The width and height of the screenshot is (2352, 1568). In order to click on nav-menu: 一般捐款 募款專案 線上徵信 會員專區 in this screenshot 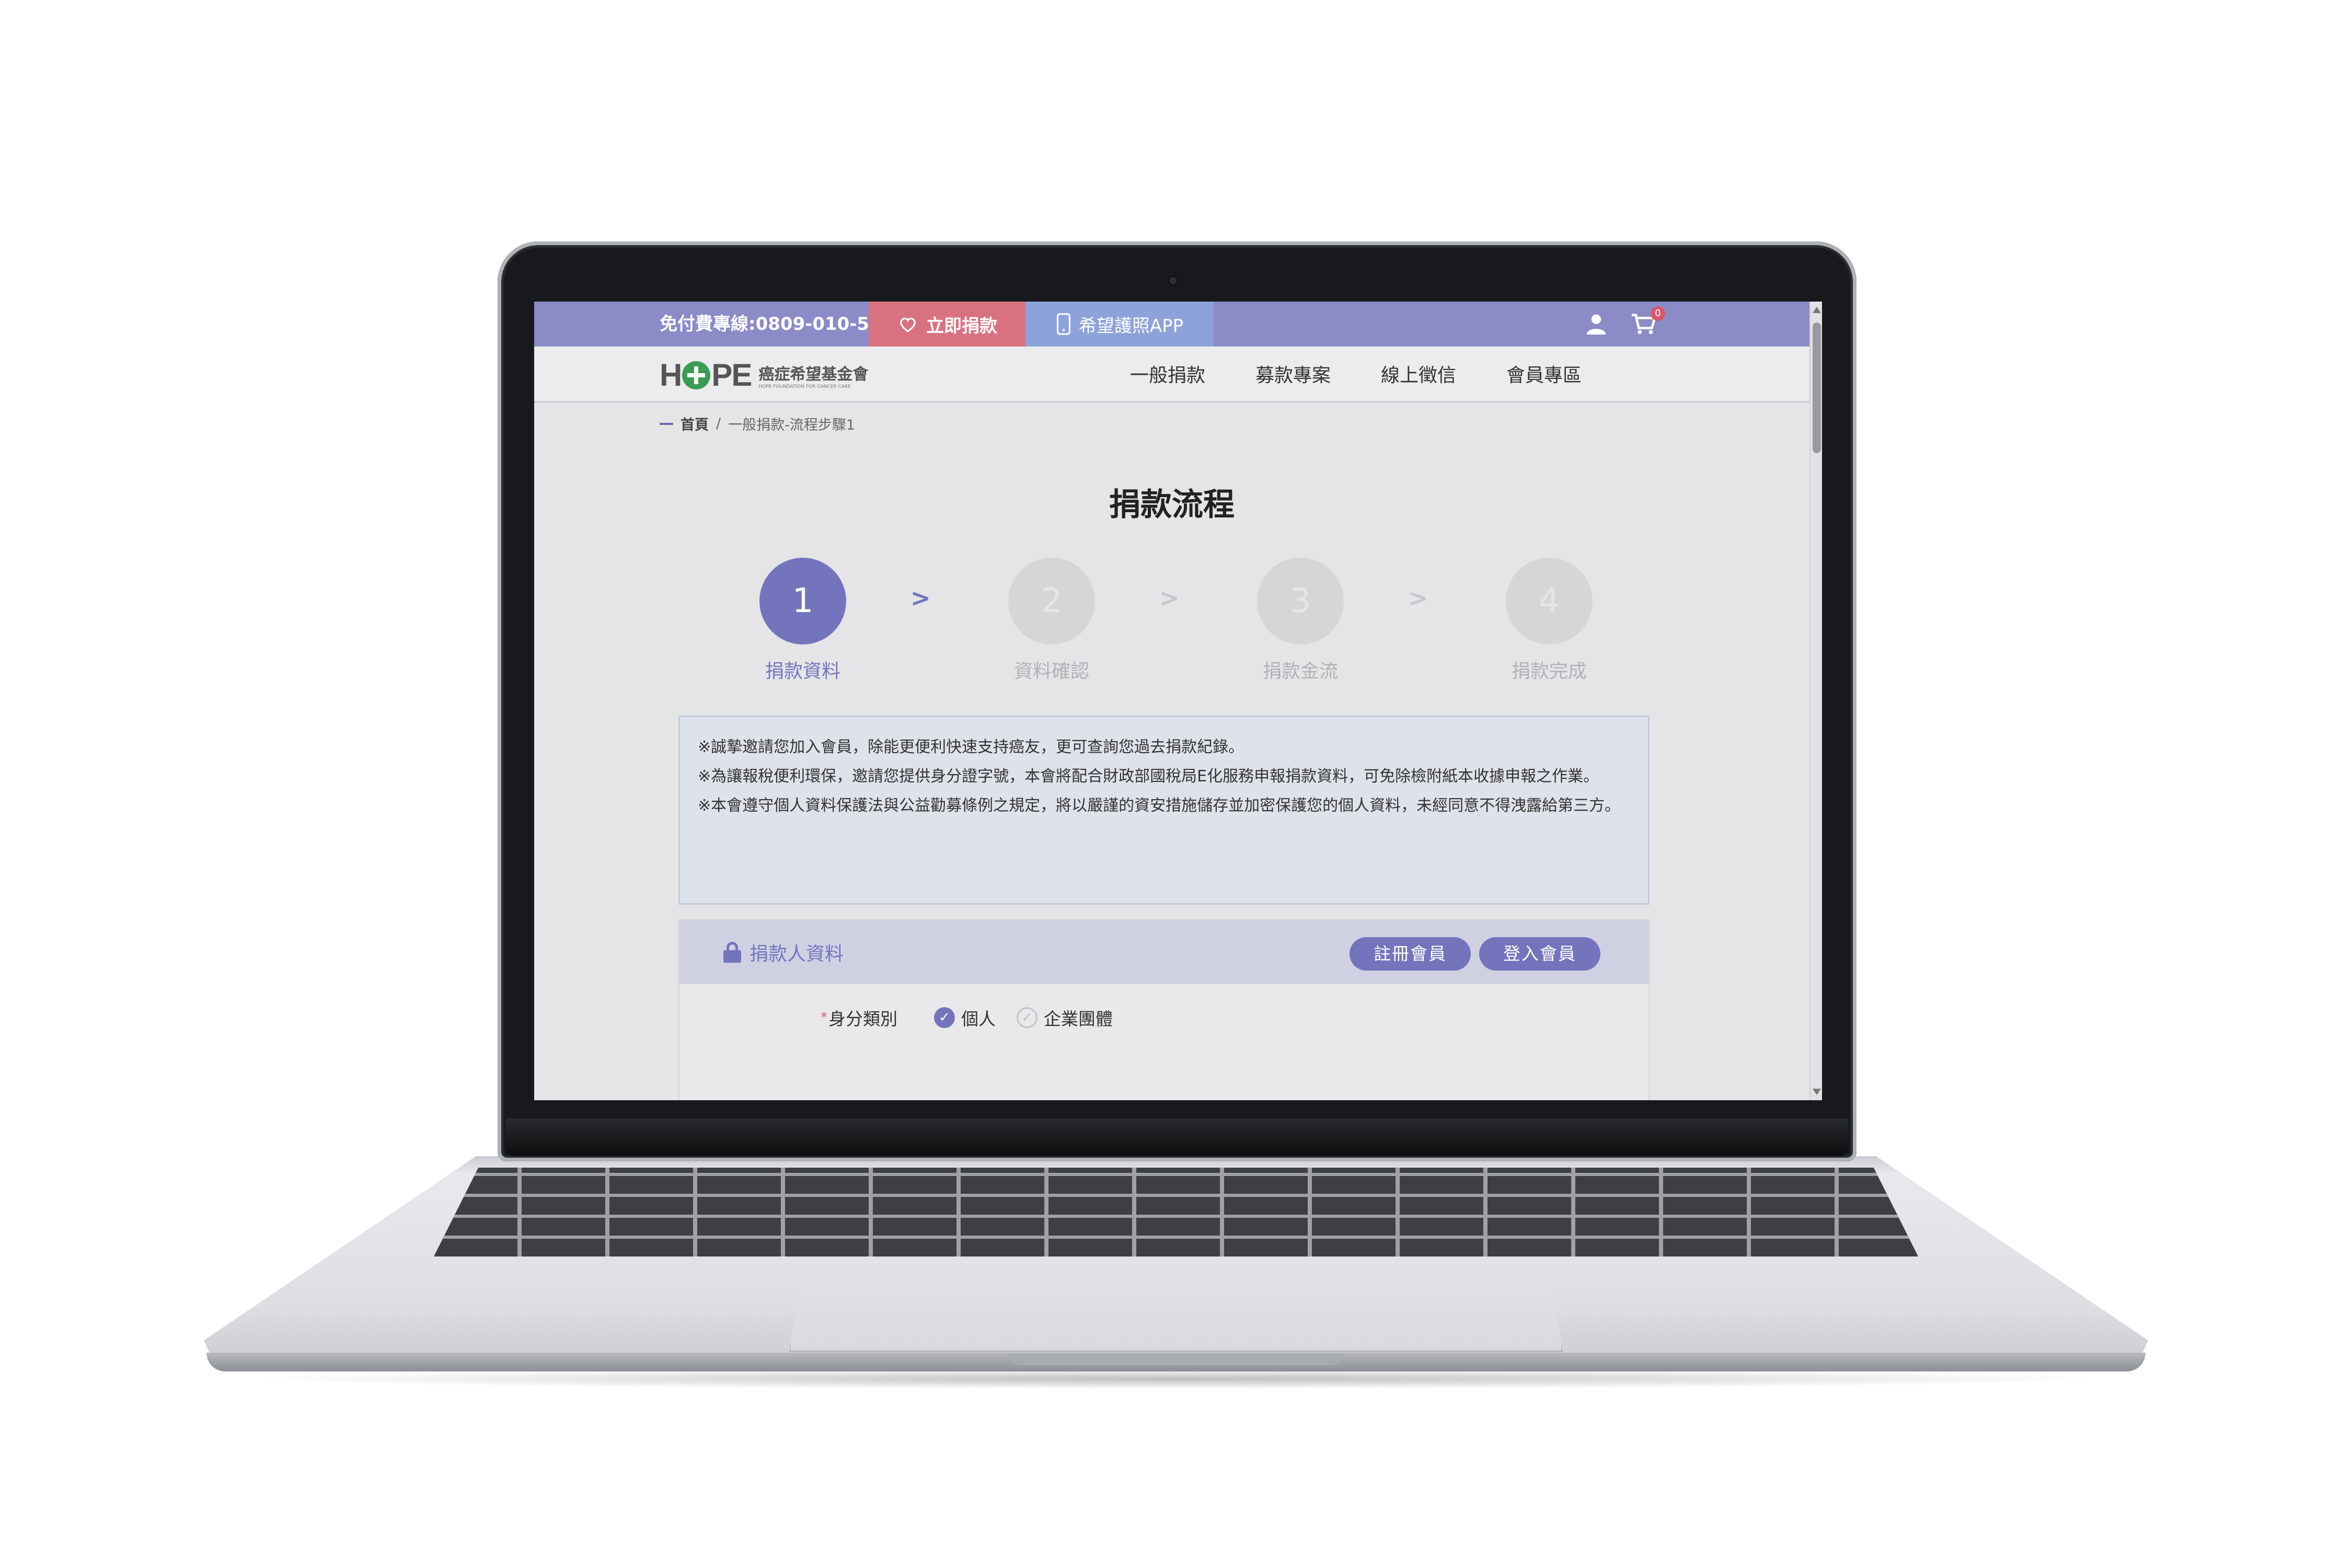, I will do `click(1356, 374)`.